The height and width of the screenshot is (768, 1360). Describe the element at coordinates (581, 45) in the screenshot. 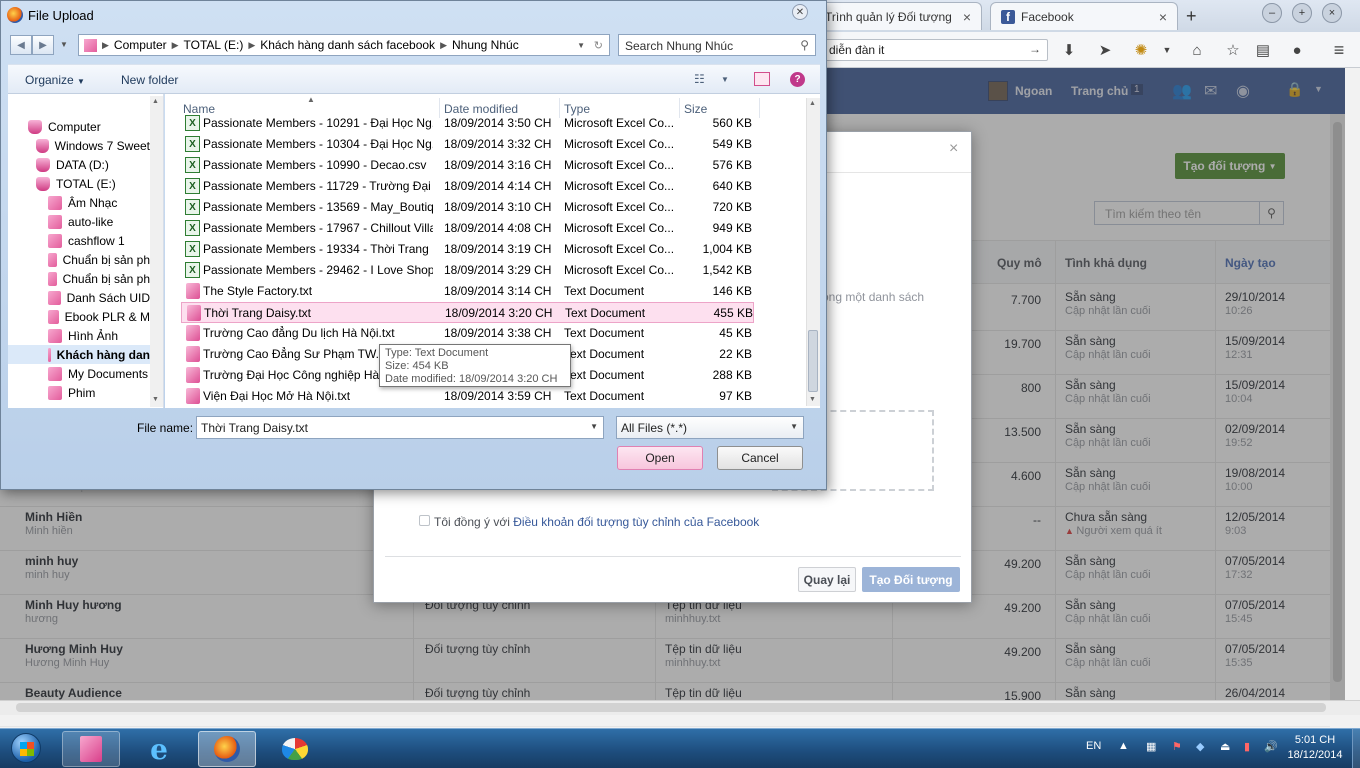

I see `address-dropdown-icon: ▼` at that location.